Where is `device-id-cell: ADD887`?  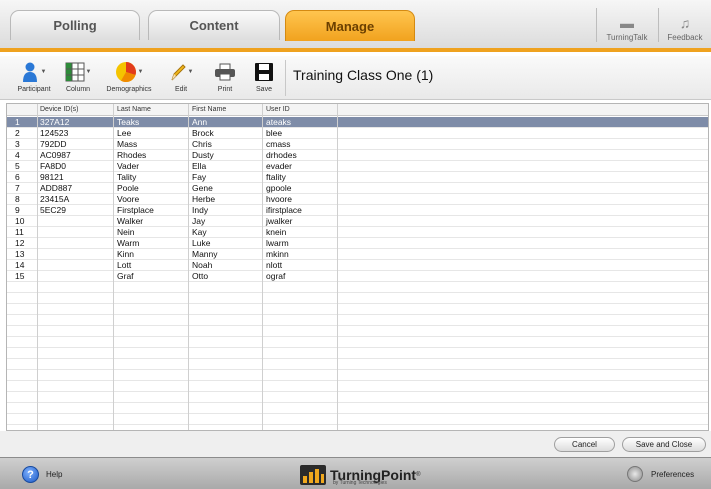 device-id-cell: ADD887 is located at coordinates (56, 188).